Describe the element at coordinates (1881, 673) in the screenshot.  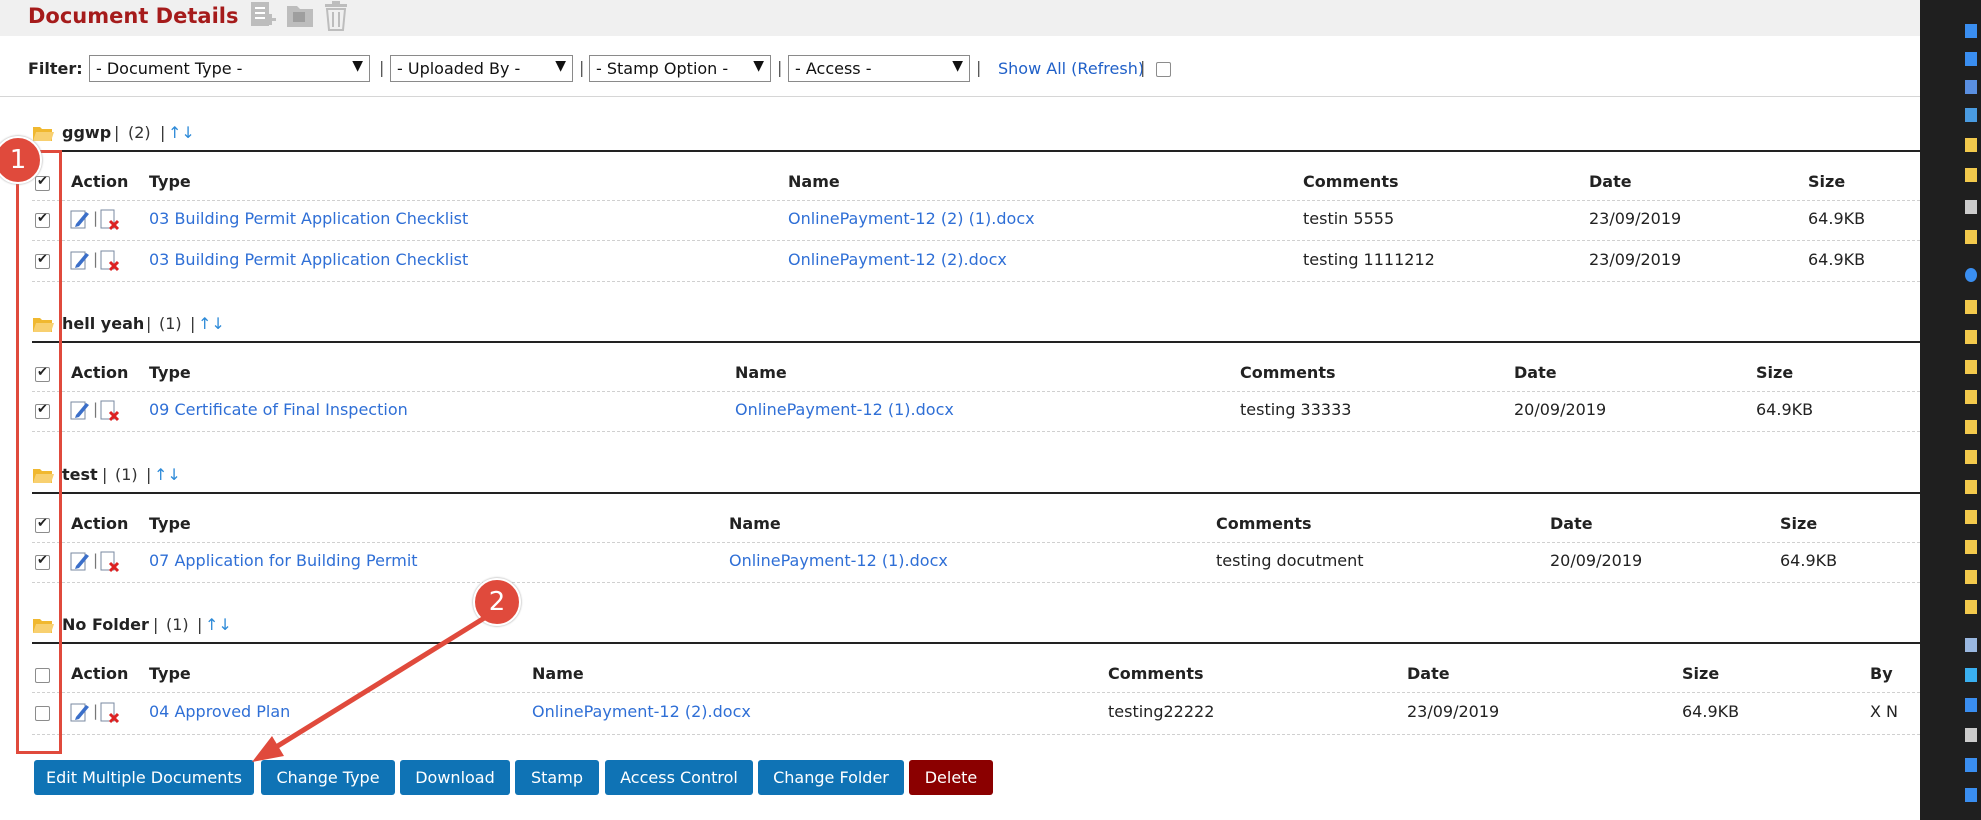
I see `col-by: By` at that location.